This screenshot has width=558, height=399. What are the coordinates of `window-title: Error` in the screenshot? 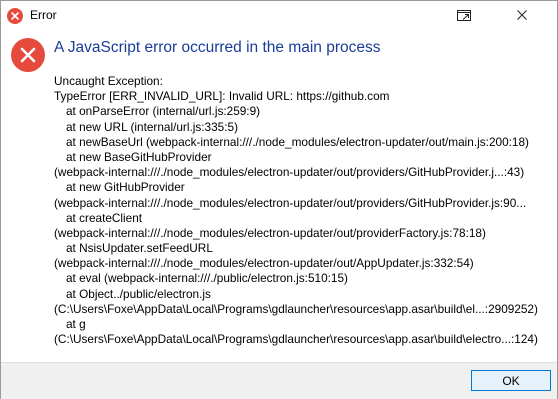 It's located at (43, 15).